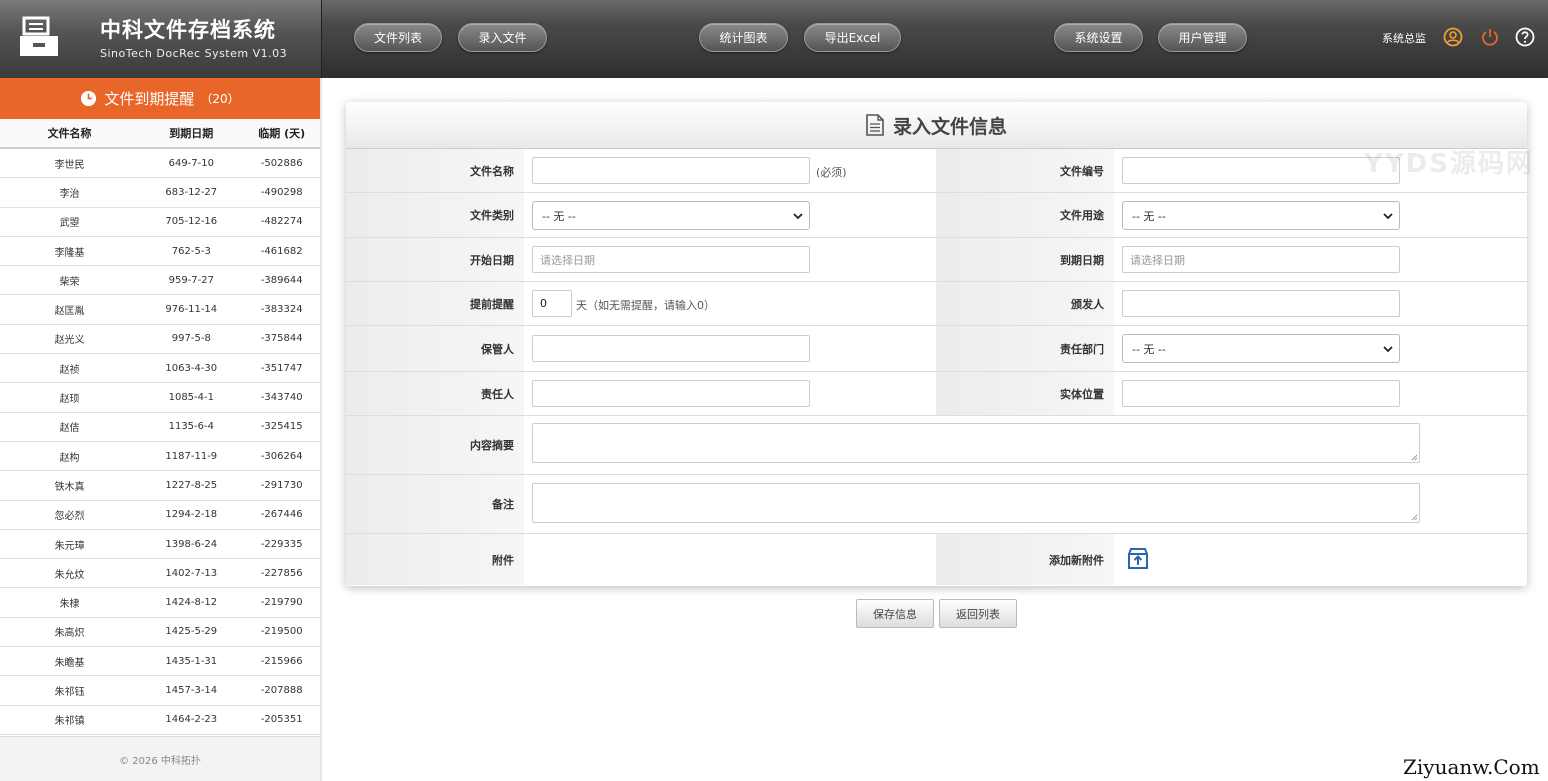 The height and width of the screenshot is (781, 1548). I want to click on form-row-attachments: 附件 添加新附件, so click(936, 559).